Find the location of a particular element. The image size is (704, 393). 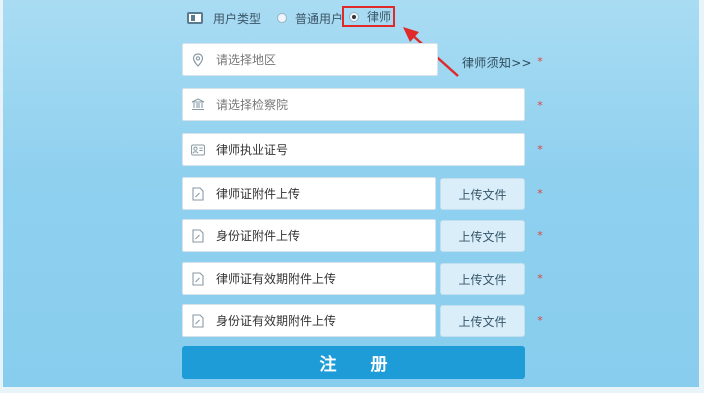

upload-lawyer-cert-validity-button: 上传文件 is located at coordinates (482, 279).